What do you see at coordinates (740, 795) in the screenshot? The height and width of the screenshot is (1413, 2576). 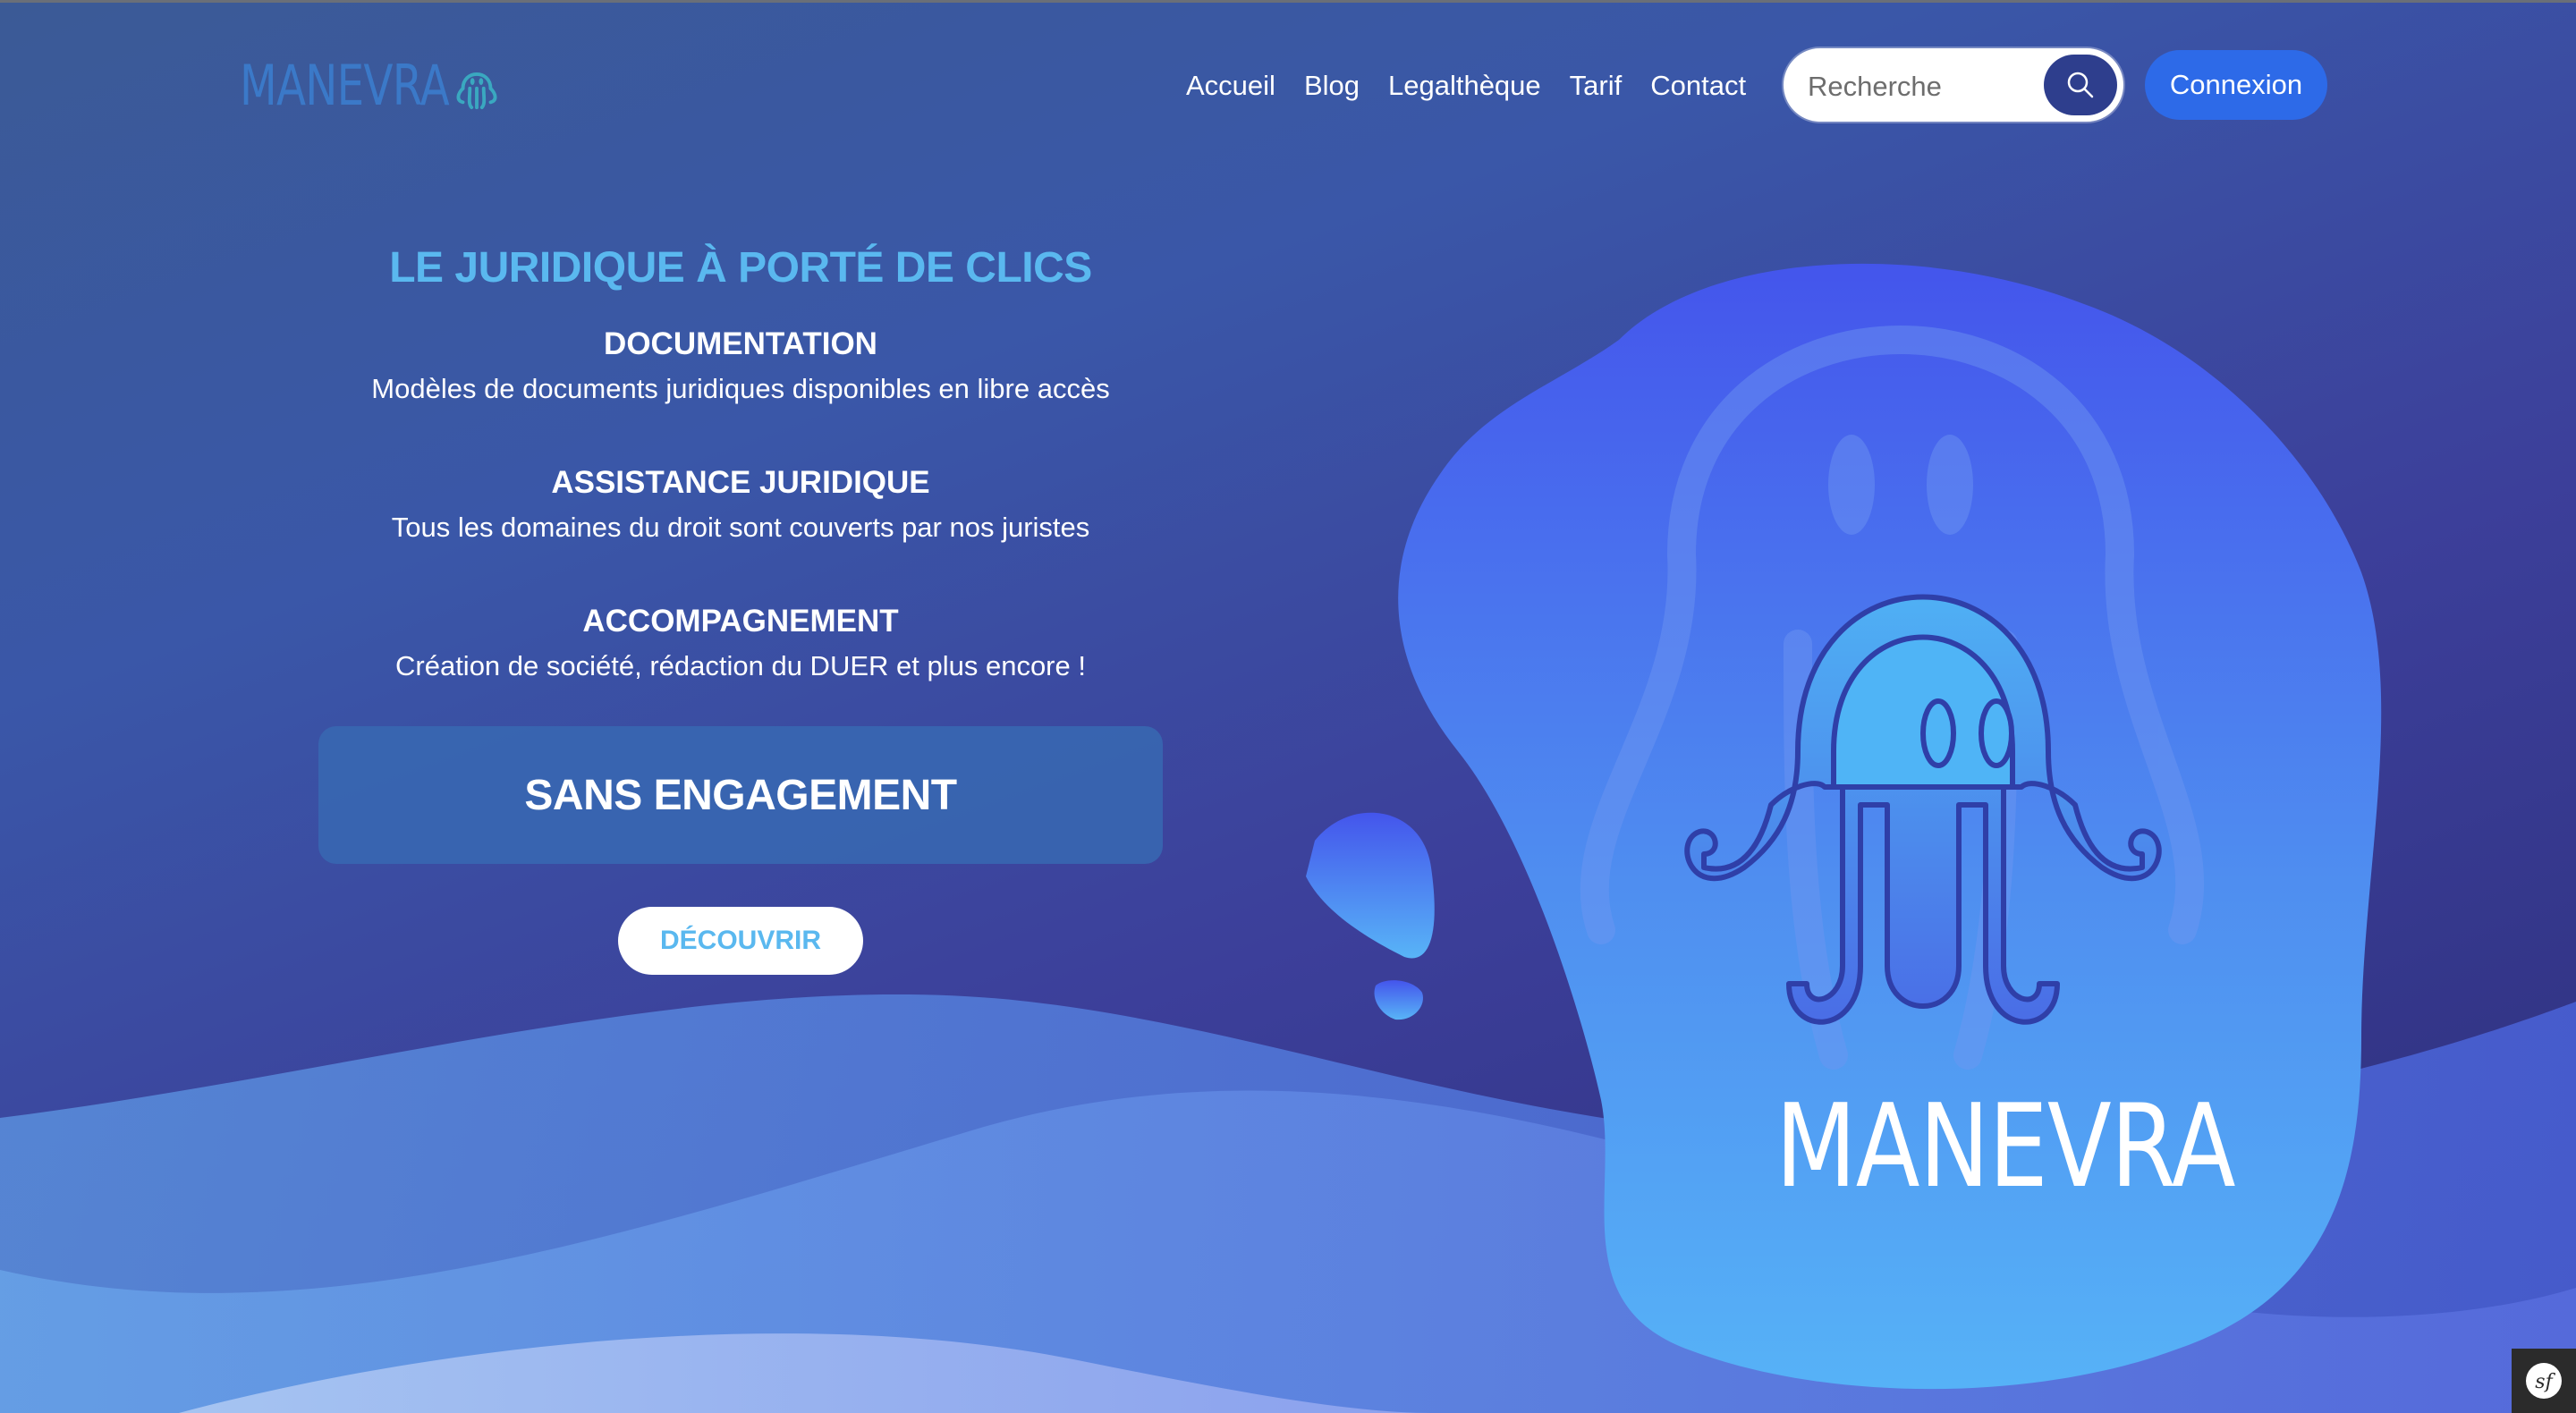 I see `engagement-banner: SANS ENGAGEMENT` at bounding box center [740, 795].